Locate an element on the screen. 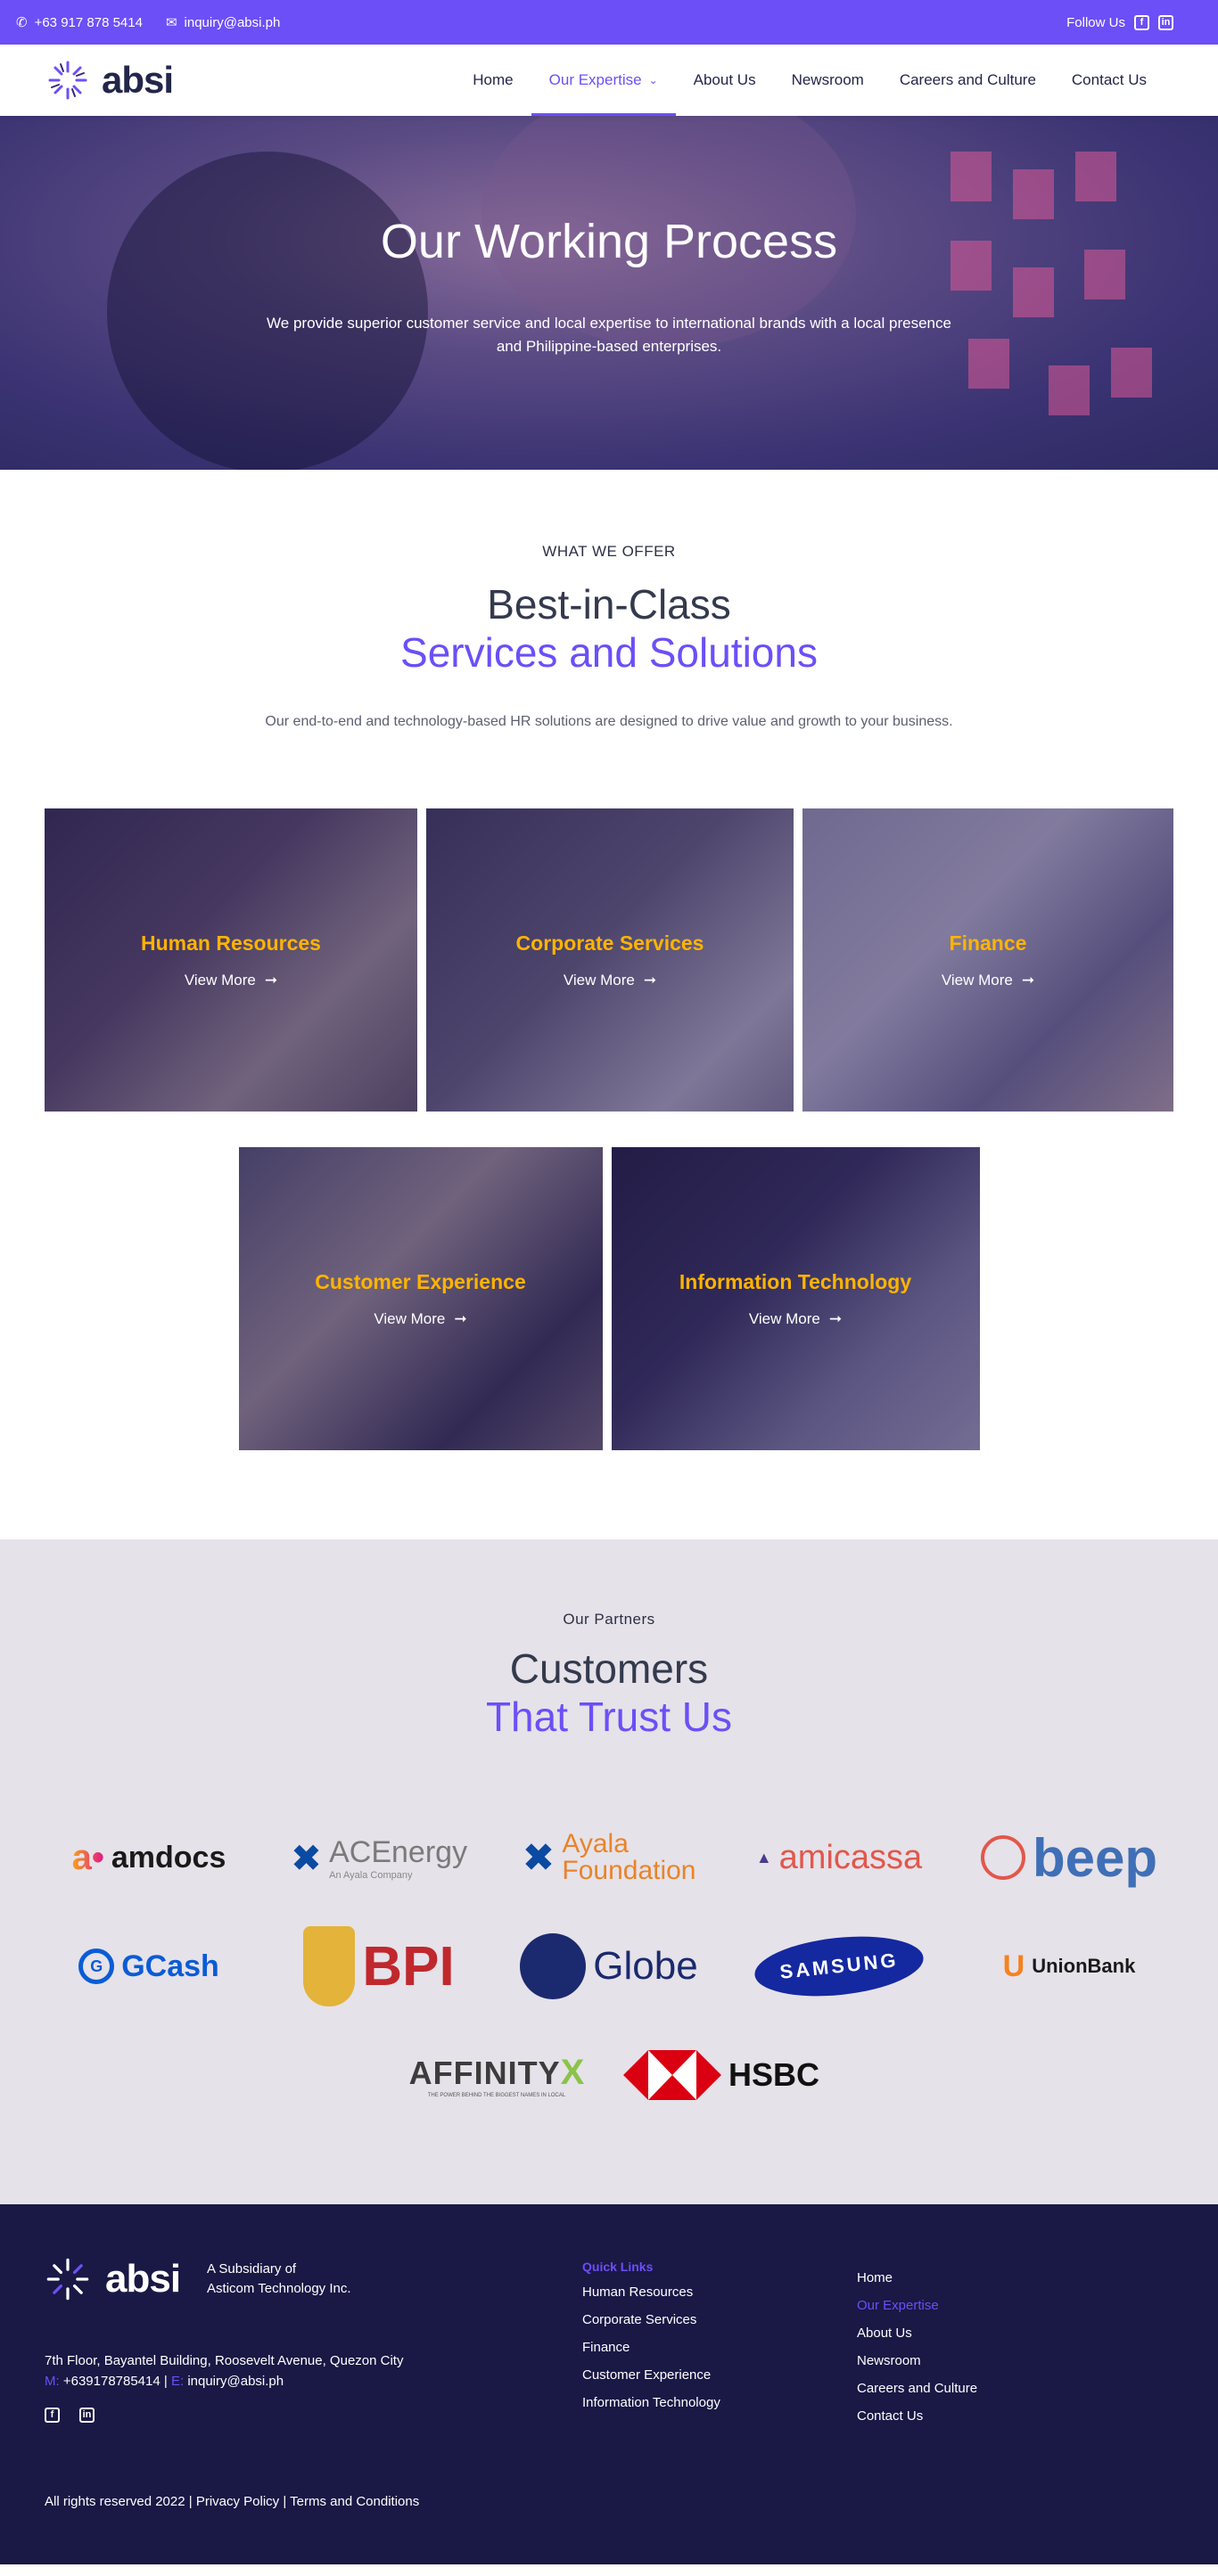 The height and width of the screenshot is (2576, 1218). footer-link-finance: Finance is located at coordinates (720, 2347).